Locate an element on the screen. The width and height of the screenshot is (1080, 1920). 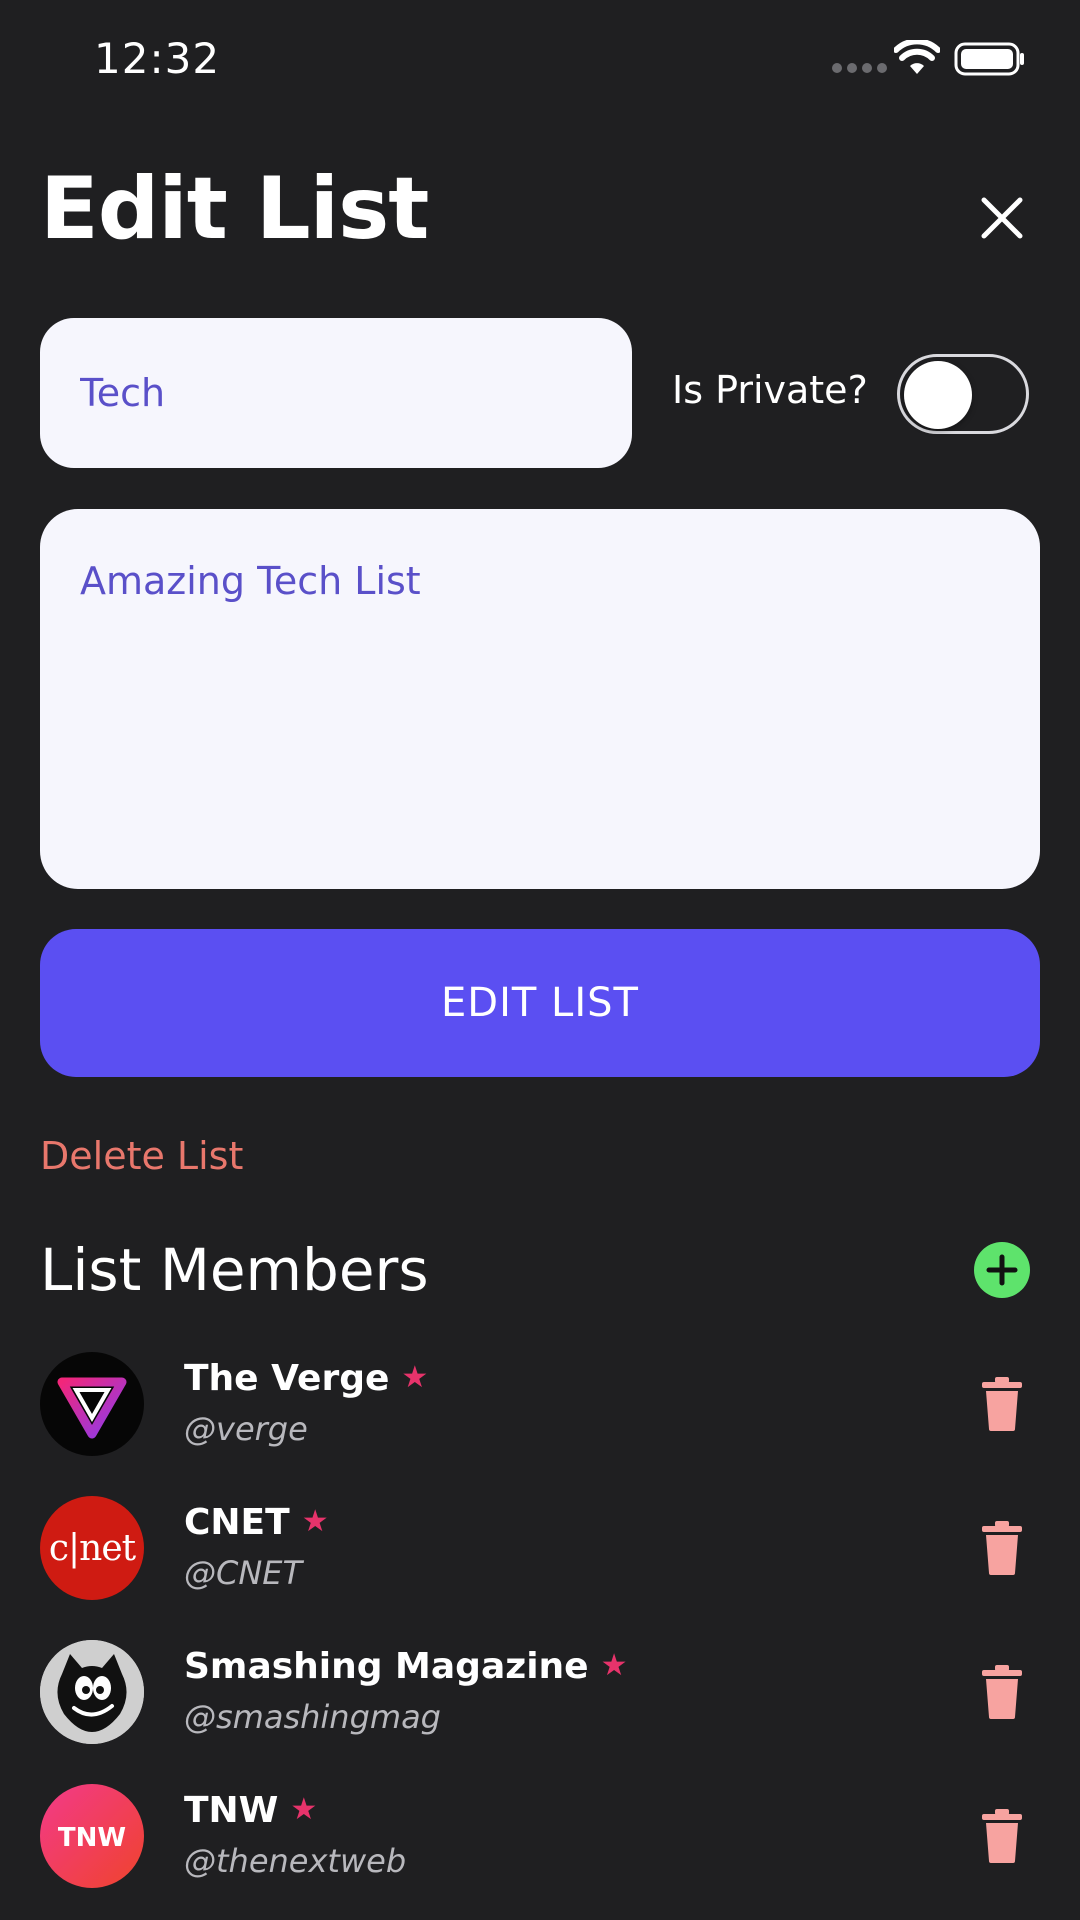
private-toggle is located at coordinates (963, 394).